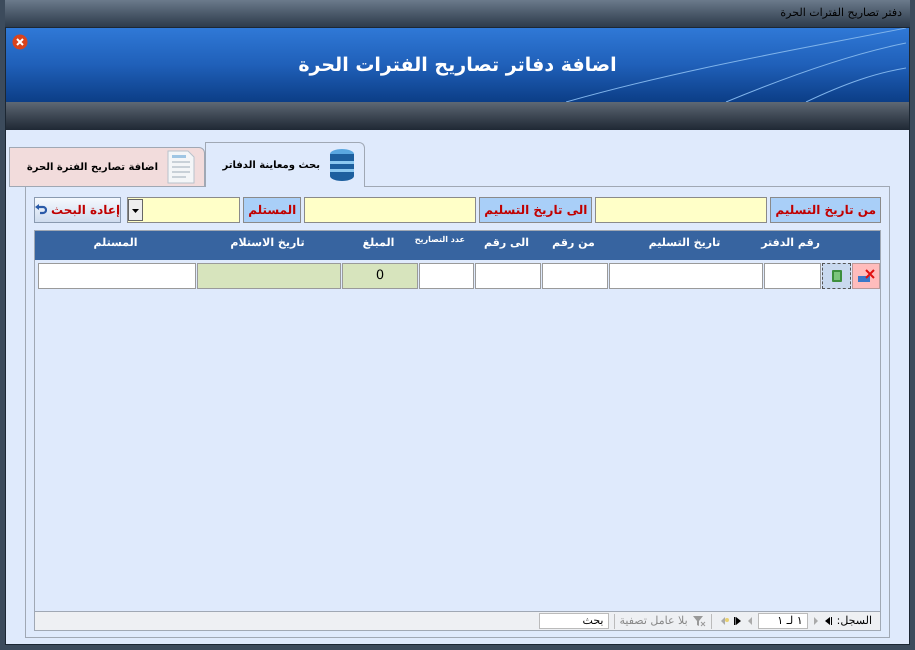  What do you see at coordinates (78, 210) in the screenshot?
I see `reset-search-button: إعادة البحث` at bounding box center [78, 210].